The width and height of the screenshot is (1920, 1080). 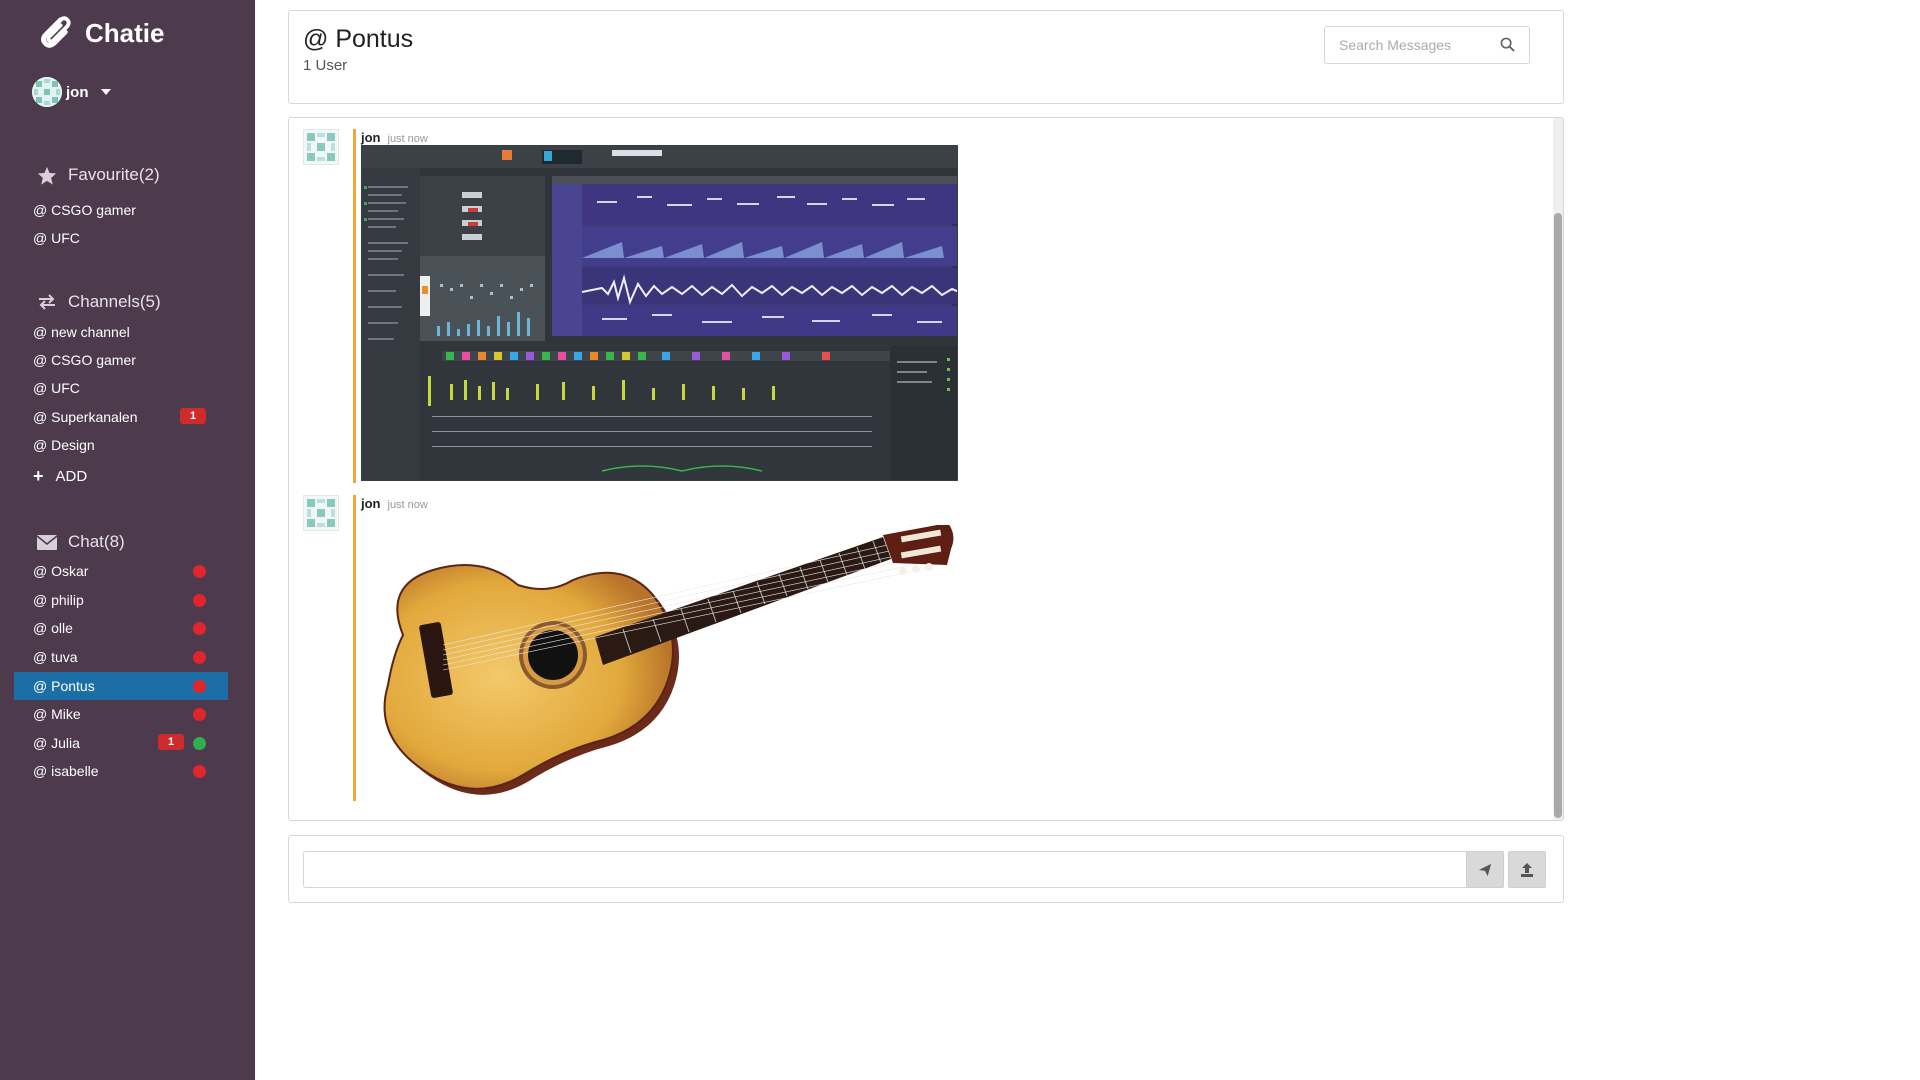 What do you see at coordinates (1558, 515) in the screenshot?
I see `scrollbar-thumb` at bounding box center [1558, 515].